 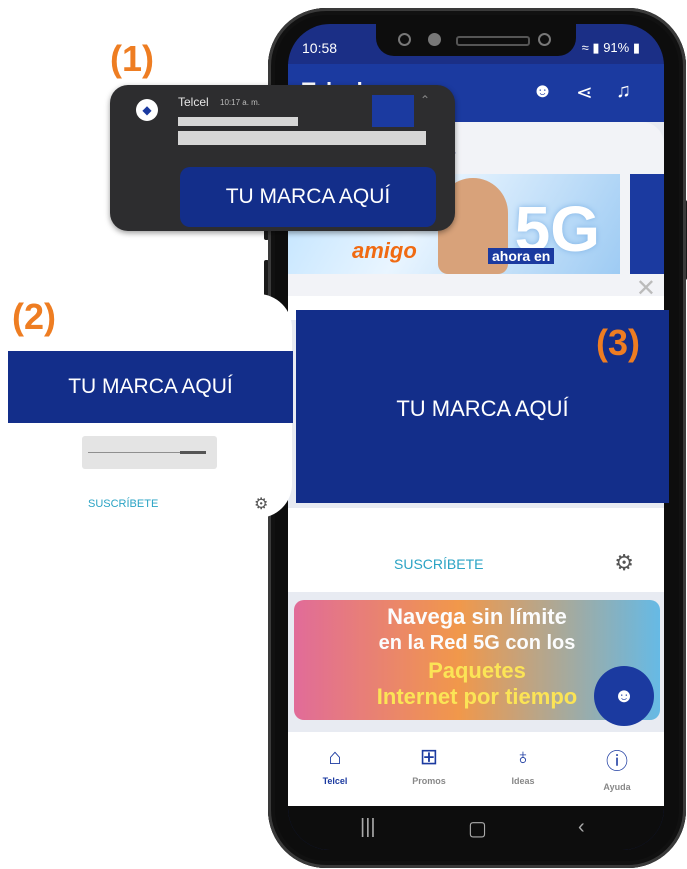 I want to click on battery-level: 91%, so click(x=616, y=47).